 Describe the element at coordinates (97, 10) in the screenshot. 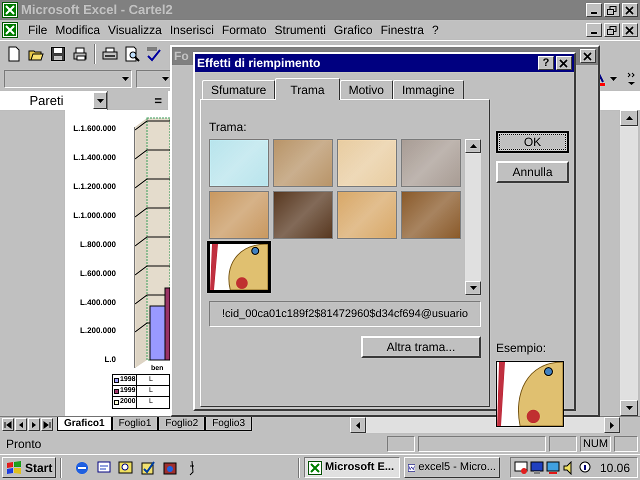

I see `window-title: Microsoft Excel - Cartel2` at that location.